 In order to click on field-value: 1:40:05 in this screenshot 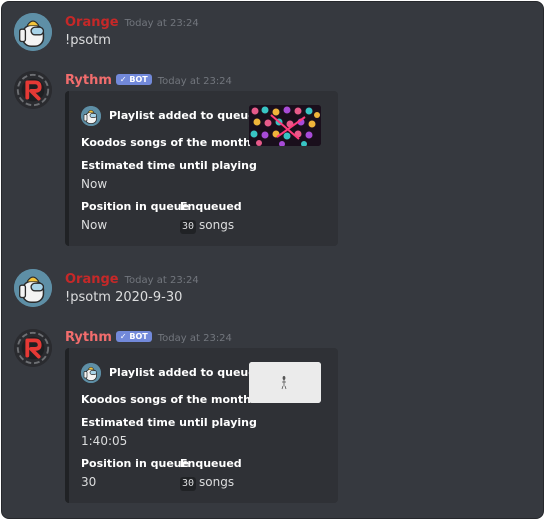, I will do `click(104, 441)`.